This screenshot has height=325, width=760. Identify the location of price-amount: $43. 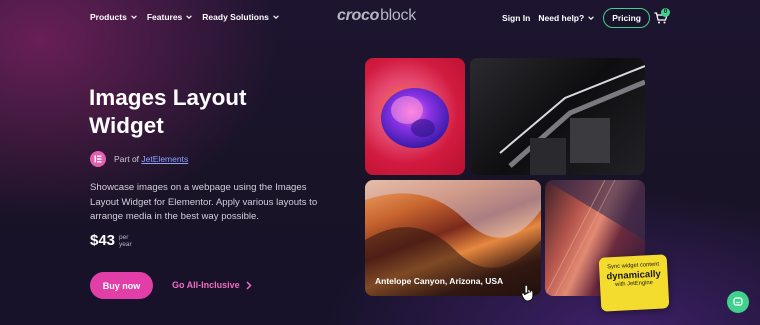
(103, 240).